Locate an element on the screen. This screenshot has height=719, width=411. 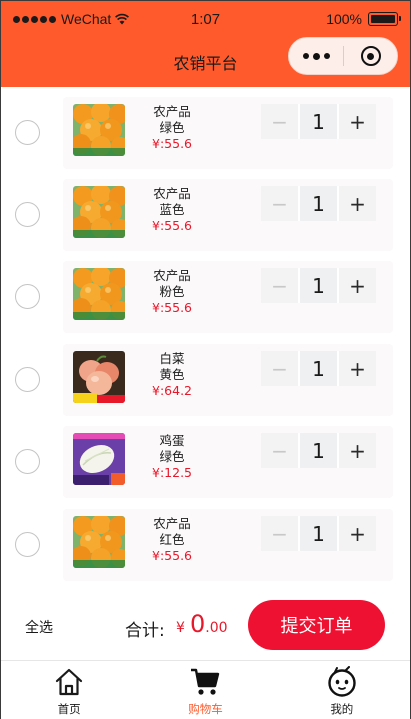
item-card: 鸡蛋 绿色 ¥:12.5 − 1 + is located at coordinates (228, 462).